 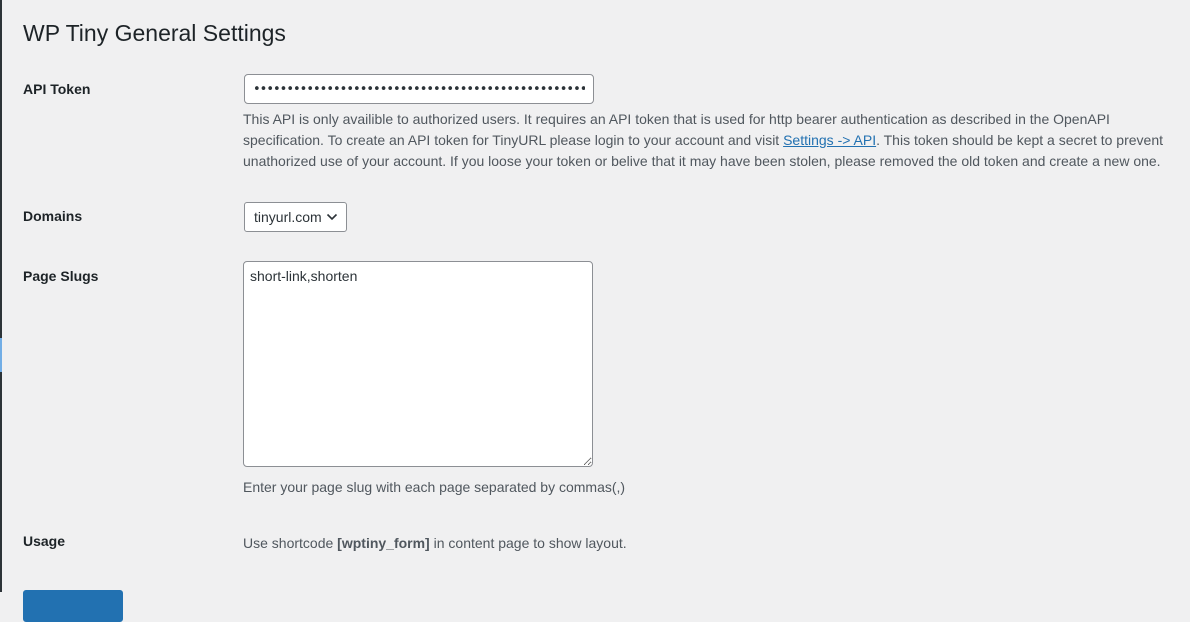 I want to click on api-token-label: API Token, so click(x=57, y=89).